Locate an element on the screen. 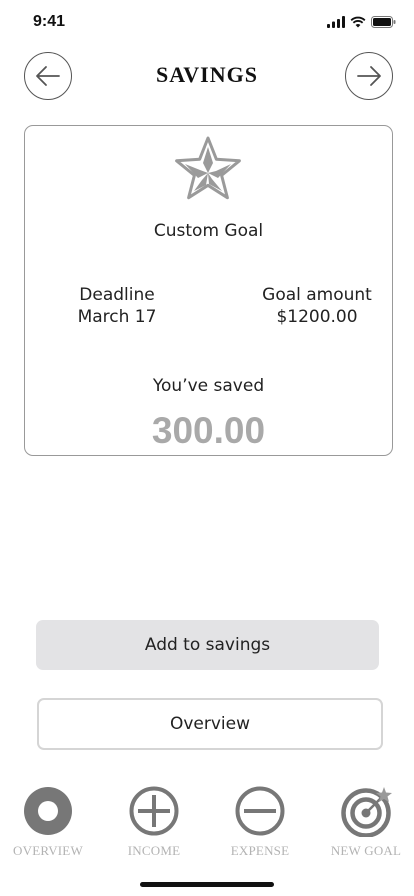  tab-new-goal-label: NEW GOAL is located at coordinates (366, 850).